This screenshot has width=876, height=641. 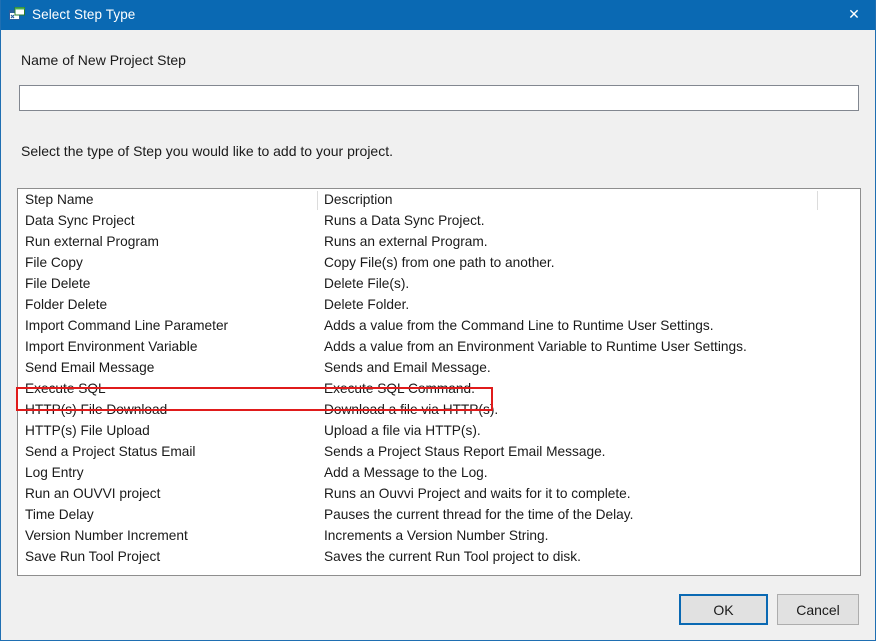 What do you see at coordinates (411, 409) in the screenshot?
I see `list-item-description: Download a file via HTTP(s).` at bounding box center [411, 409].